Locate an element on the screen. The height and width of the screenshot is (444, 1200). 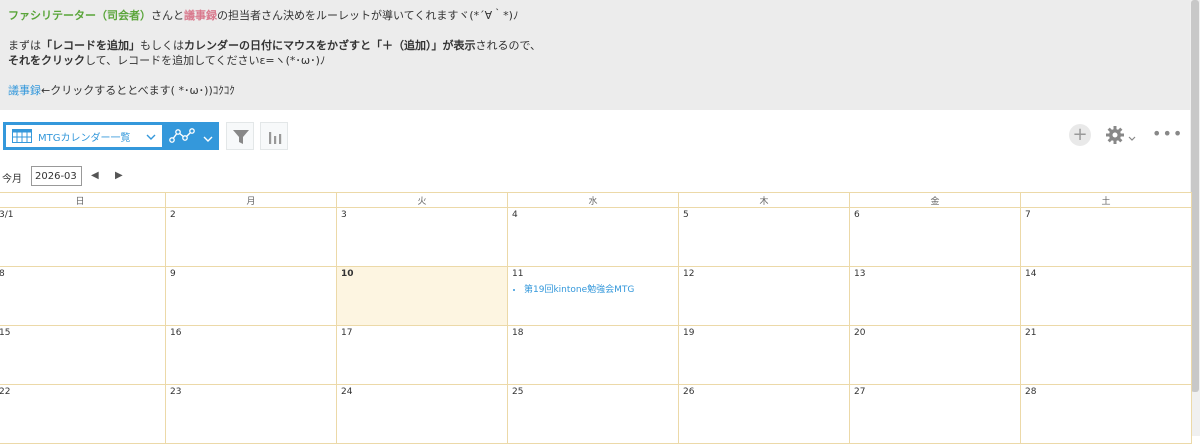
day-cell: 20 is located at coordinates (935, 355).